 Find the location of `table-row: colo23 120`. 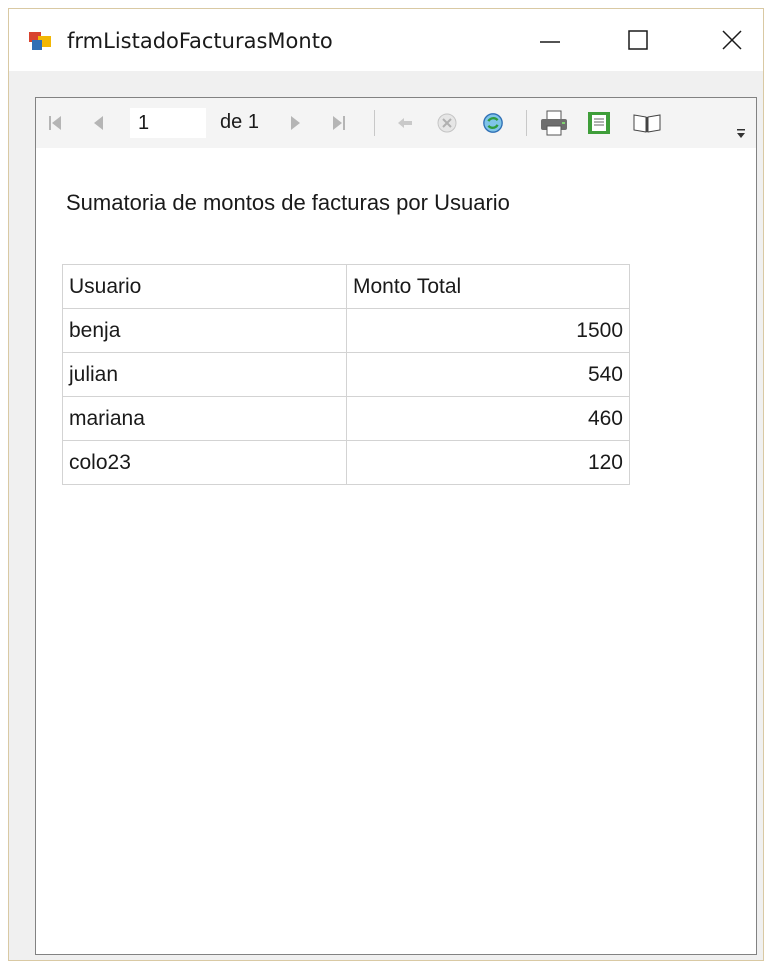

table-row: colo23 120 is located at coordinates (346, 462).